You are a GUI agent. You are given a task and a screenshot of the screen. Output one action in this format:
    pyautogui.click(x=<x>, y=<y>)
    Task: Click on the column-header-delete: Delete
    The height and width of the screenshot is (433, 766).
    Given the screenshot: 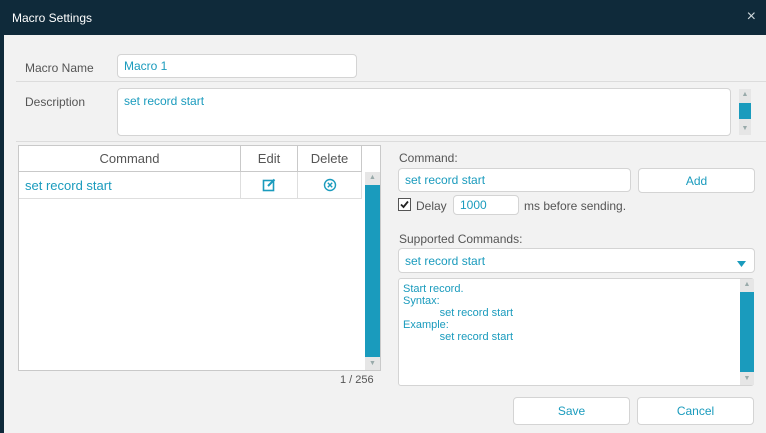 What is the action you would take?
    pyautogui.click(x=330, y=158)
    